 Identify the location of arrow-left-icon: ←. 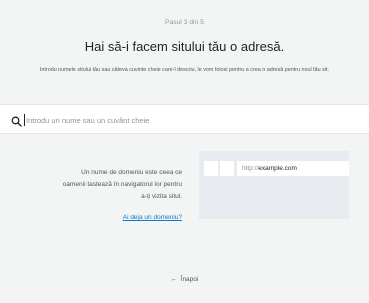
(174, 279).